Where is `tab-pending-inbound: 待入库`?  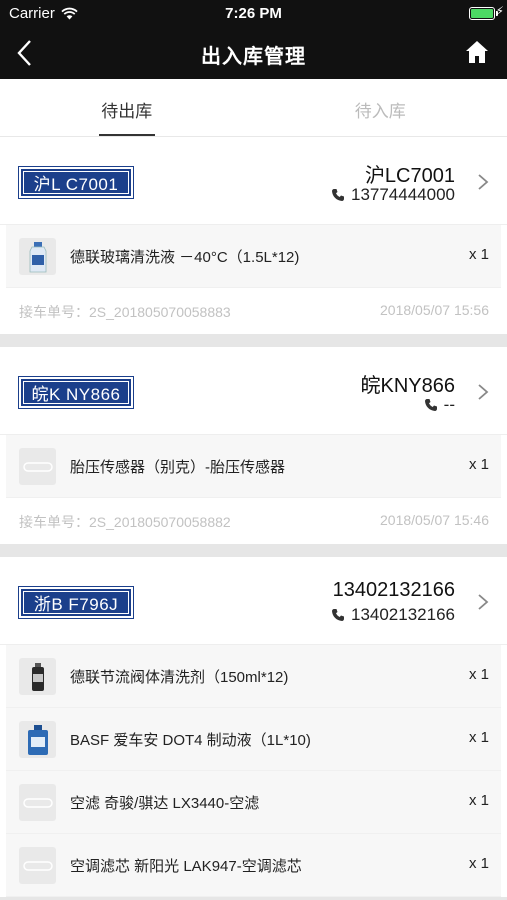
tab-pending-inbound: 待入库 is located at coordinates (380, 107).